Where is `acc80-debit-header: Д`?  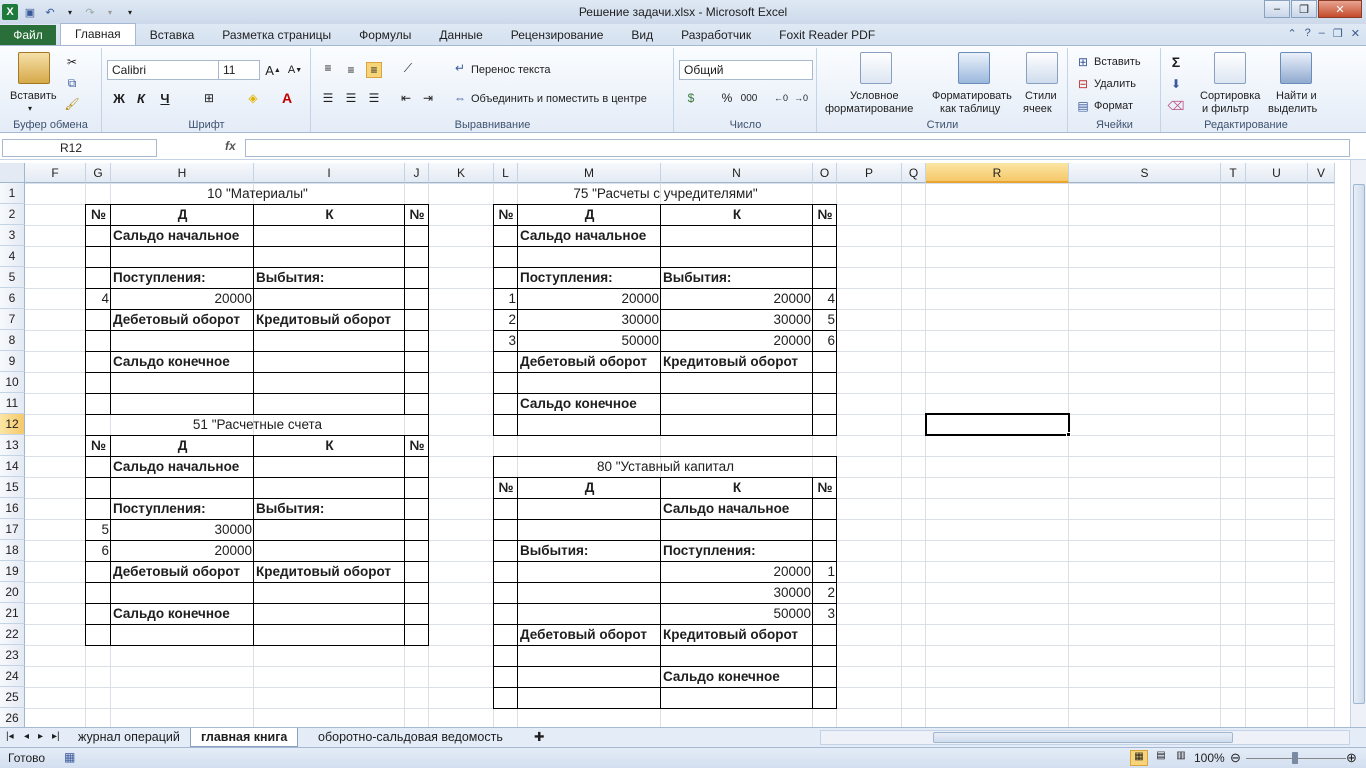 acc80-debit-header: Д is located at coordinates (589, 487).